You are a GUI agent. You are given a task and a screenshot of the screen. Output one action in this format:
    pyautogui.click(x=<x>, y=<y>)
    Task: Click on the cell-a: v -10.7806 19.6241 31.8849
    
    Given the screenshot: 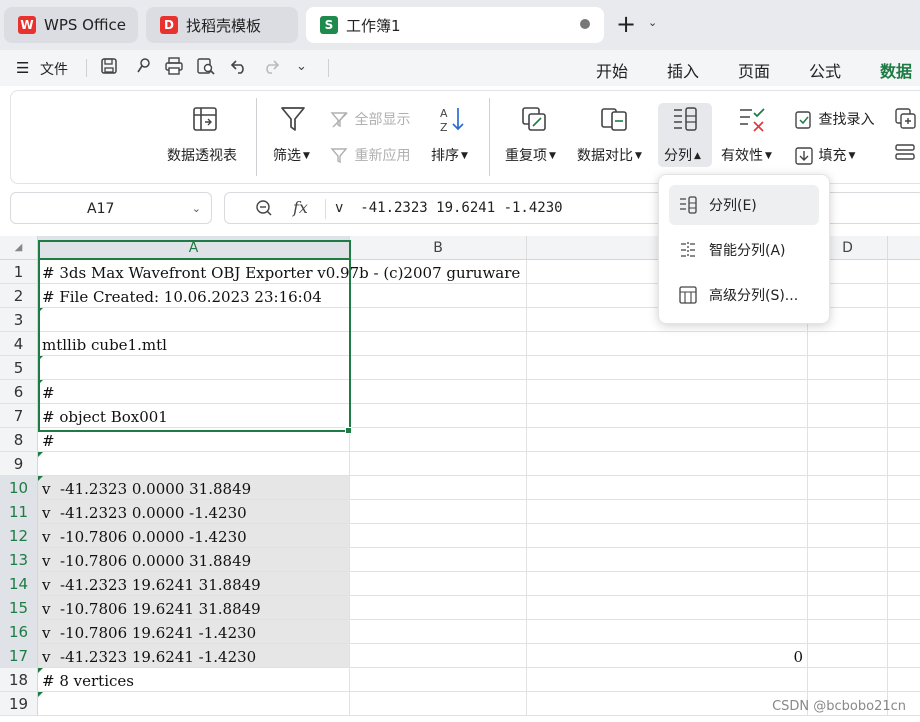 What is the action you would take?
    pyautogui.click(x=194, y=608)
    